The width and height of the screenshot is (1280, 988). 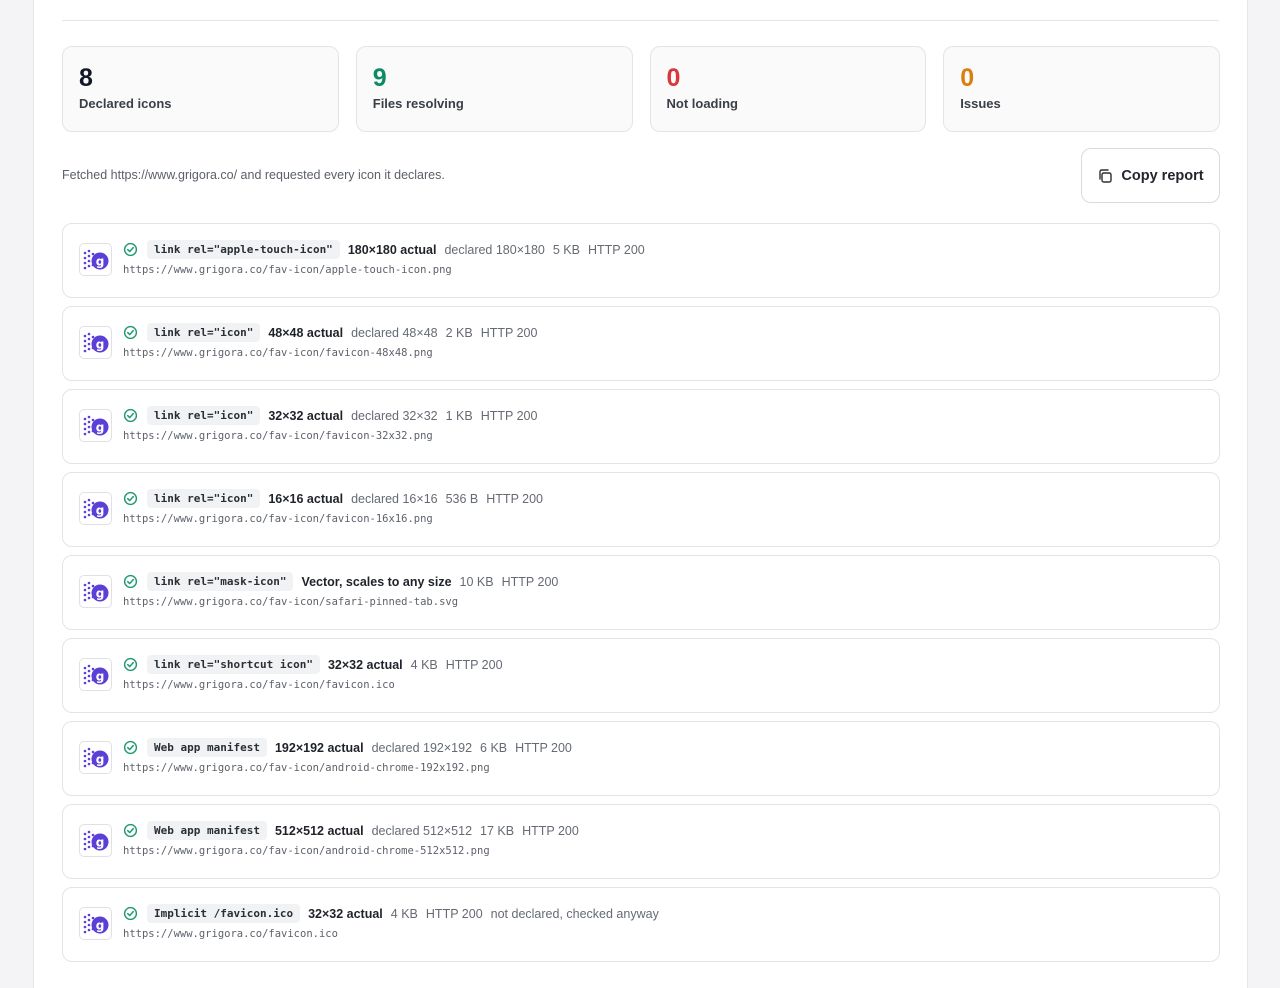 I want to click on copy-report-label: Copy report, so click(x=1162, y=175).